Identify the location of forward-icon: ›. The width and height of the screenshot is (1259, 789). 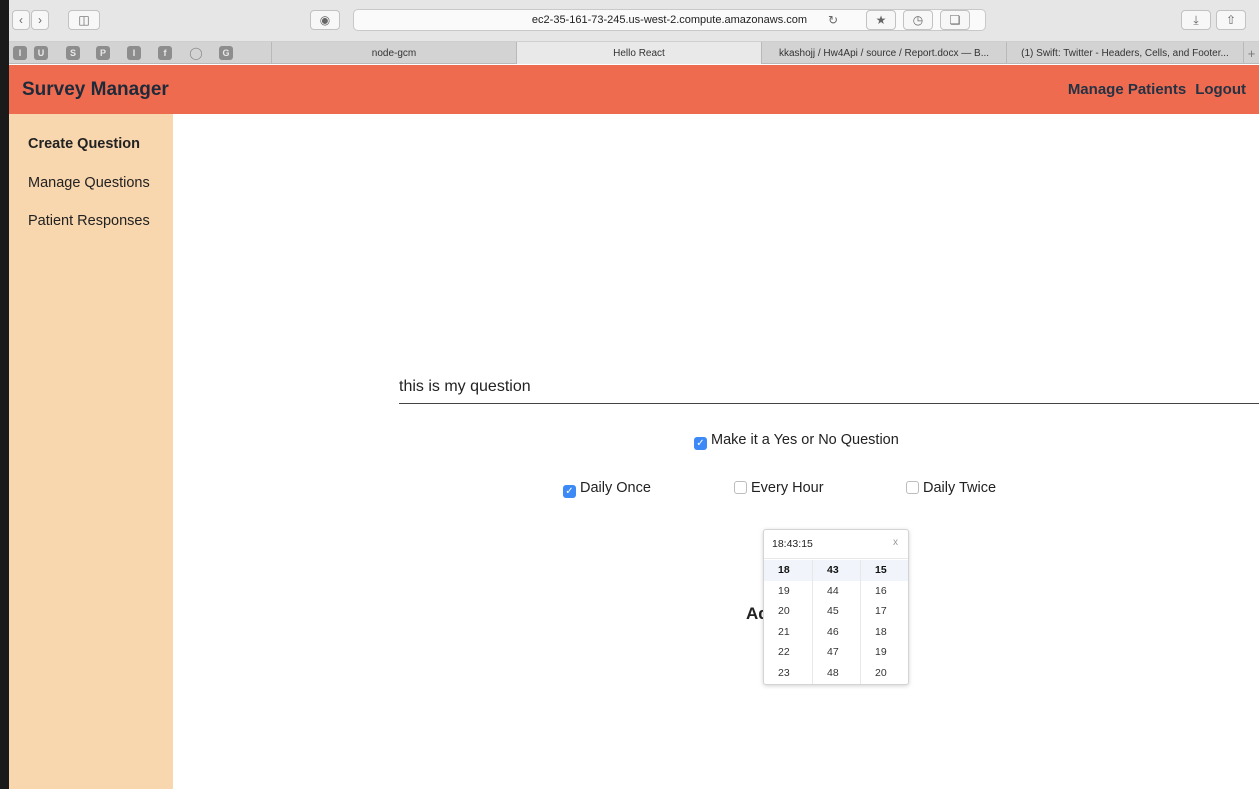
(40, 20).